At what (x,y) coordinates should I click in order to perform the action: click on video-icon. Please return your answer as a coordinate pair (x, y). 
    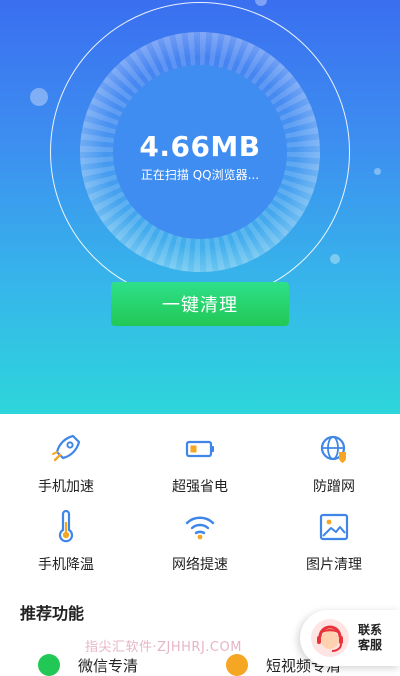
    Looking at the image, I should click on (237, 665).